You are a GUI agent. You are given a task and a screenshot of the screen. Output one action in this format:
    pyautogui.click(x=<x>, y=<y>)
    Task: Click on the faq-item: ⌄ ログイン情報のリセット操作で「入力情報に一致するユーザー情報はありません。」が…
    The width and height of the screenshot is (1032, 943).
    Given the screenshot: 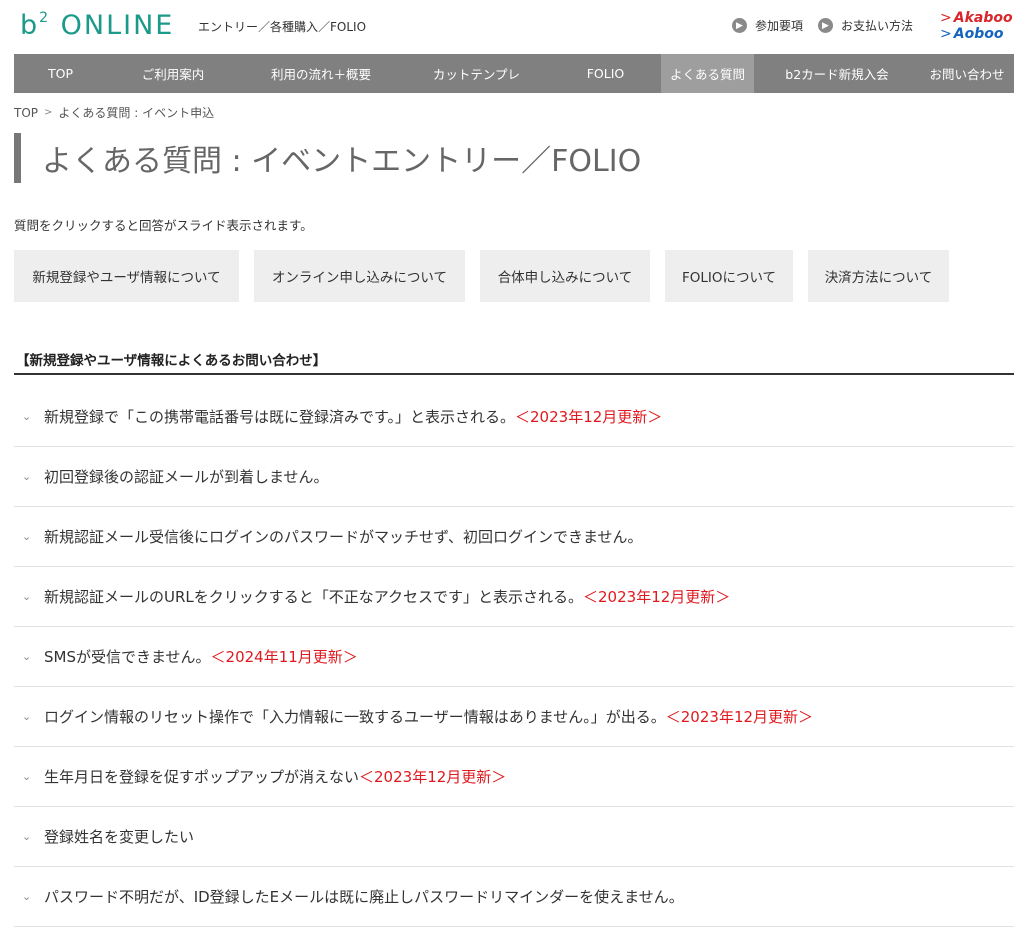 What is the action you would take?
    pyautogui.click(x=514, y=717)
    